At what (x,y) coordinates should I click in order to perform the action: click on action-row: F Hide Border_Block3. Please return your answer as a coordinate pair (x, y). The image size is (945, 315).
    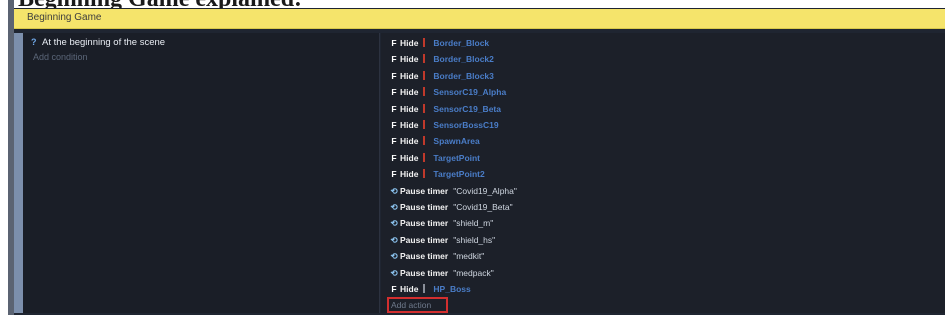
    Looking at the image, I should click on (442, 76).